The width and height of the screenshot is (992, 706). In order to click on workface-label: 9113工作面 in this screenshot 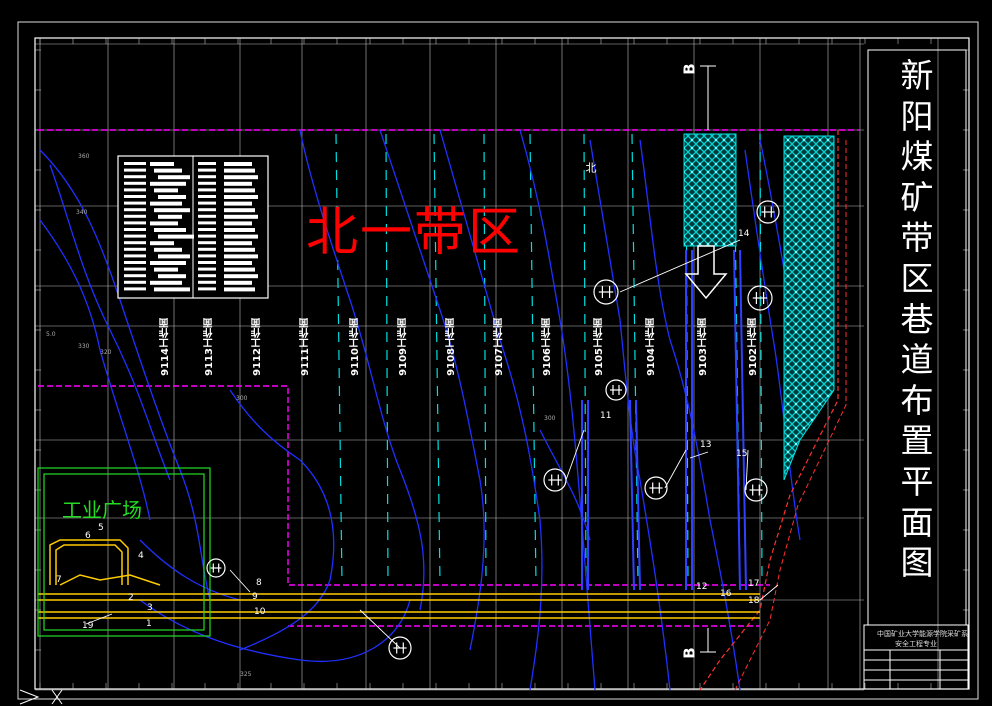, I will do `click(209, 347)`.